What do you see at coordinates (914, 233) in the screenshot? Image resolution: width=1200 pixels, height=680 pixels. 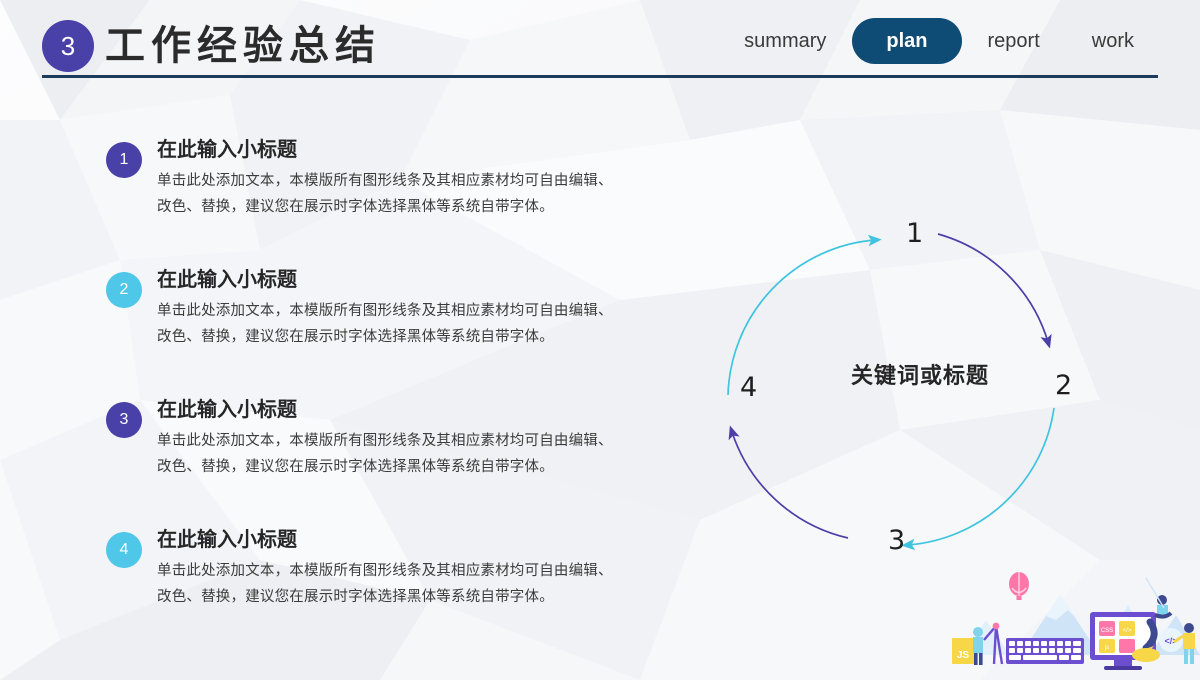 I see `cycle-node-1: 1` at bounding box center [914, 233].